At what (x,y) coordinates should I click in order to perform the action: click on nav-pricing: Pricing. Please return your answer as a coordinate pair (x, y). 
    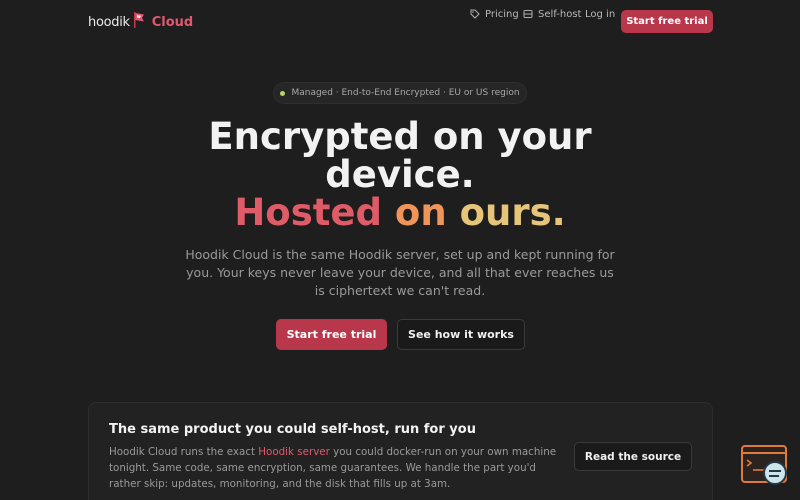
    Looking at the image, I should click on (494, 14).